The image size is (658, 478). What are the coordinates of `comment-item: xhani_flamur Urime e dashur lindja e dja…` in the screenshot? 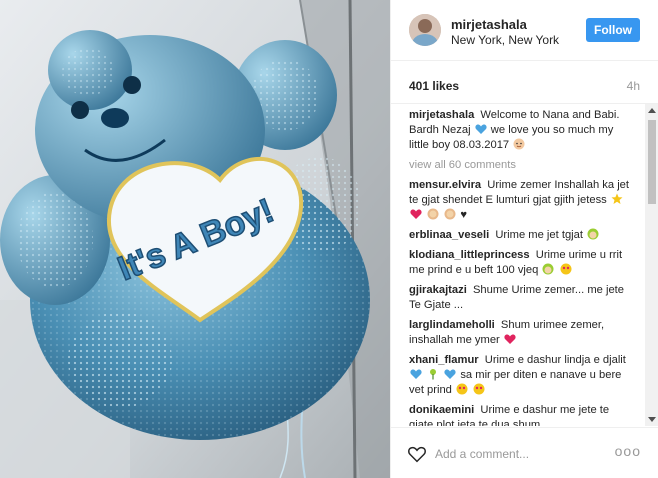 It's located at (522, 375).